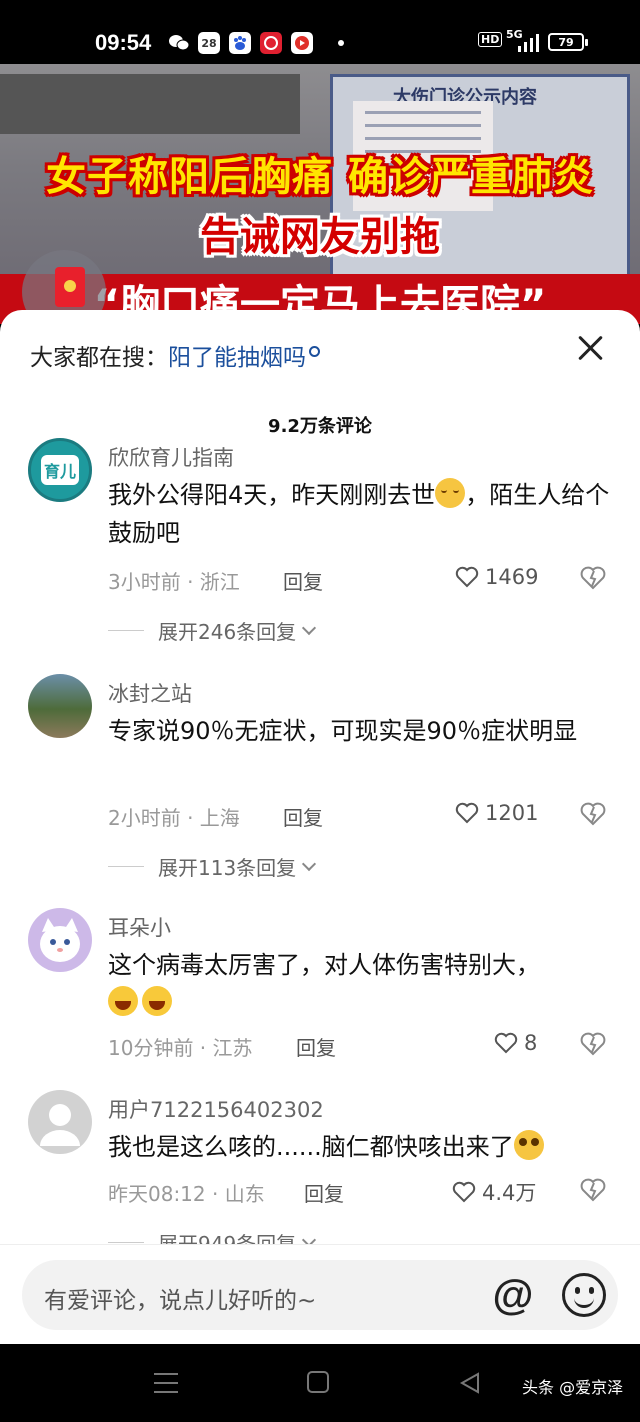 This screenshot has width=640, height=1422. Describe the element at coordinates (573, 1387) in the screenshot. I see `watermark: 头条 @爱京泽` at that location.